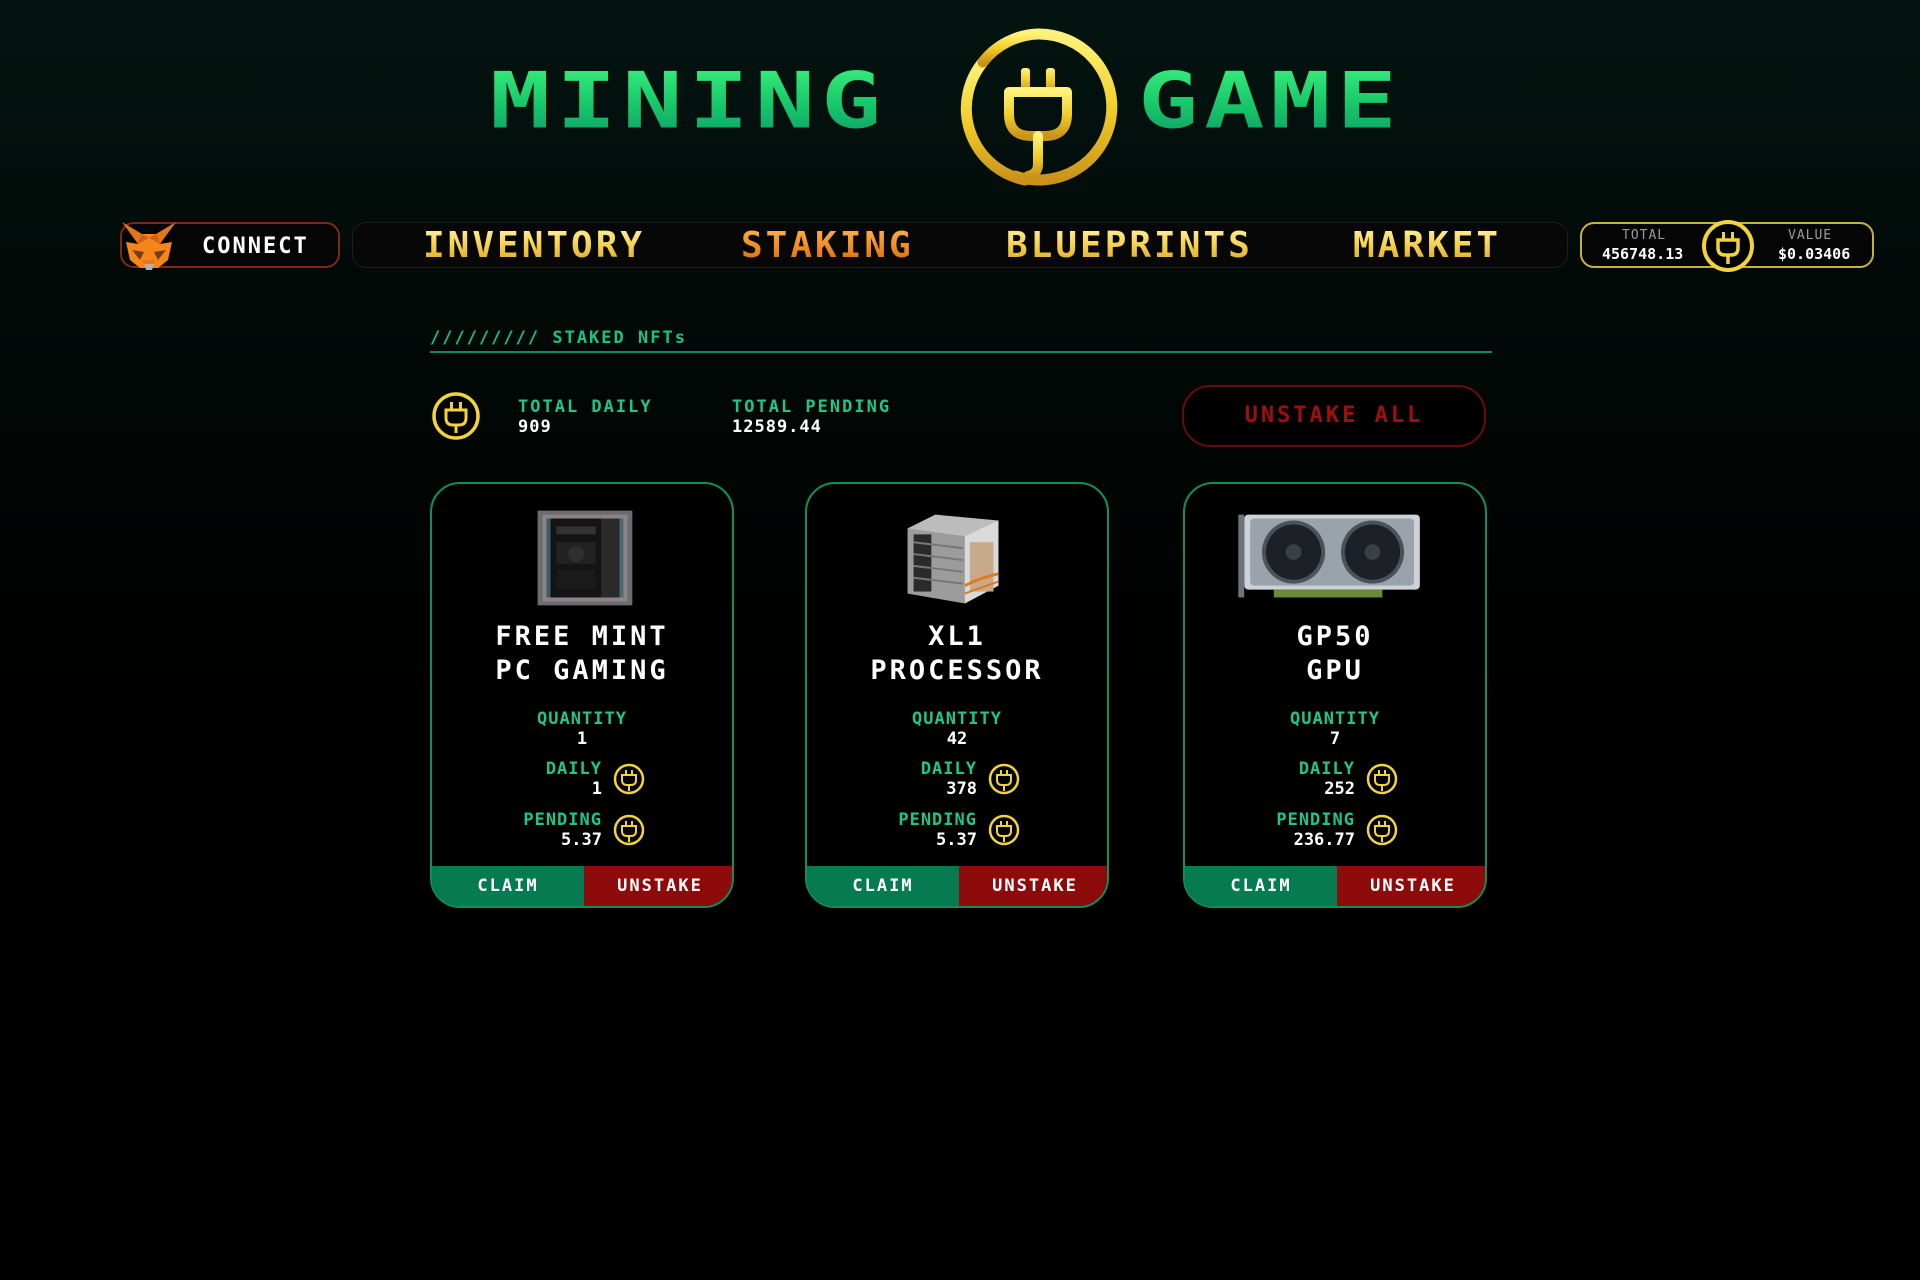  I want to click on wallet-value-amount: $0.03406, so click(1814, 254).